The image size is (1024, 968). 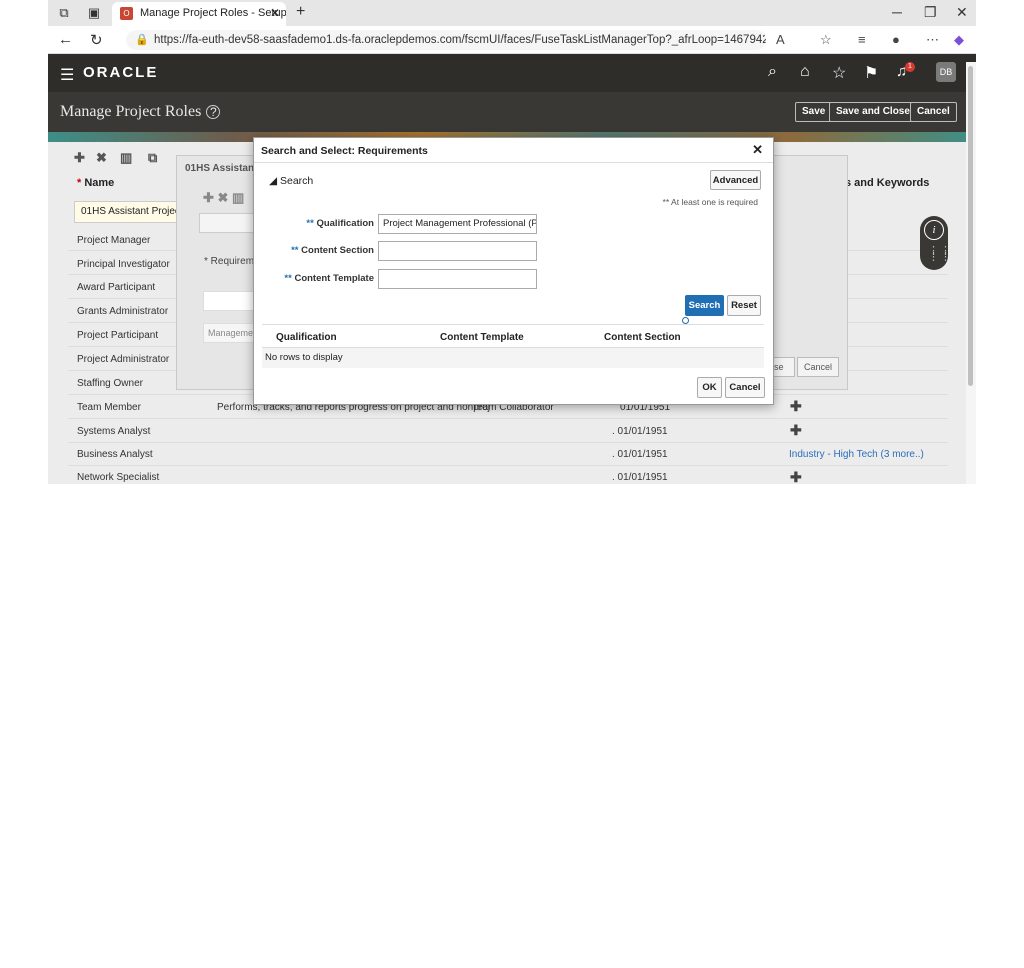 I want to click on column-content-template: Content Template, so click(x=482, y=337).